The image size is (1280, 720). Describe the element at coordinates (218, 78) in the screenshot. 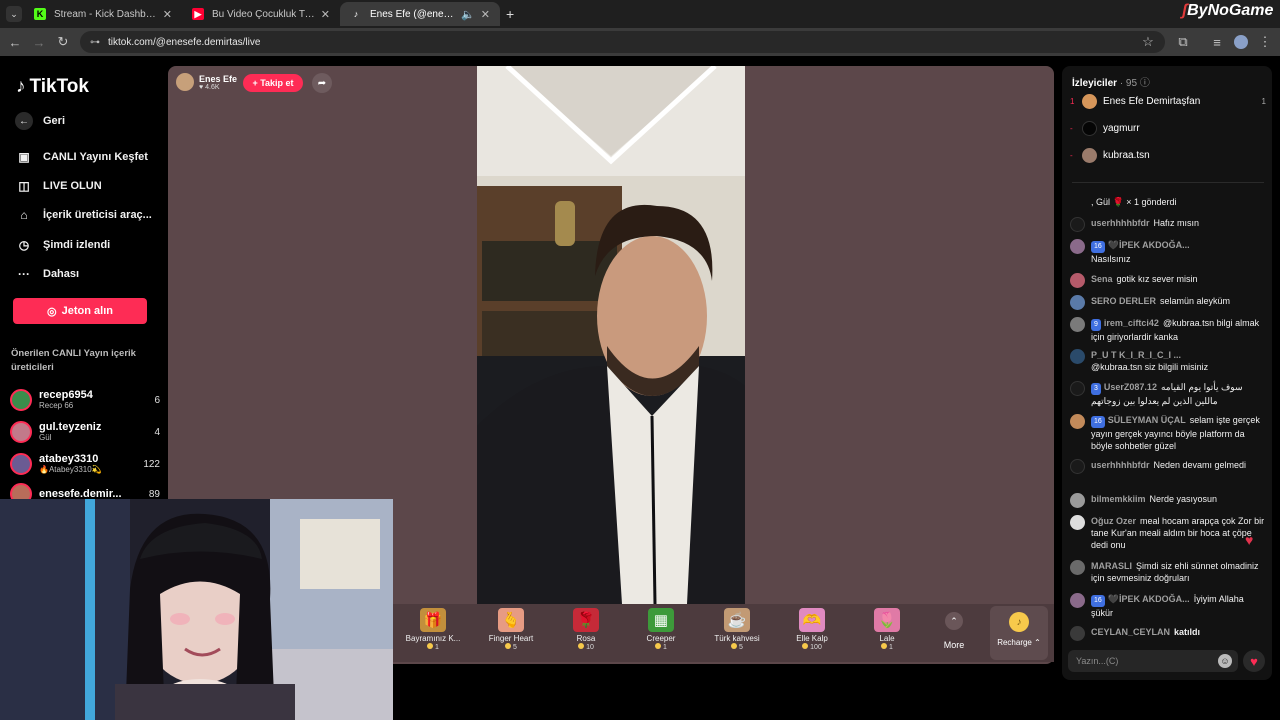

I see `host-name: Enes Efe` at that location.